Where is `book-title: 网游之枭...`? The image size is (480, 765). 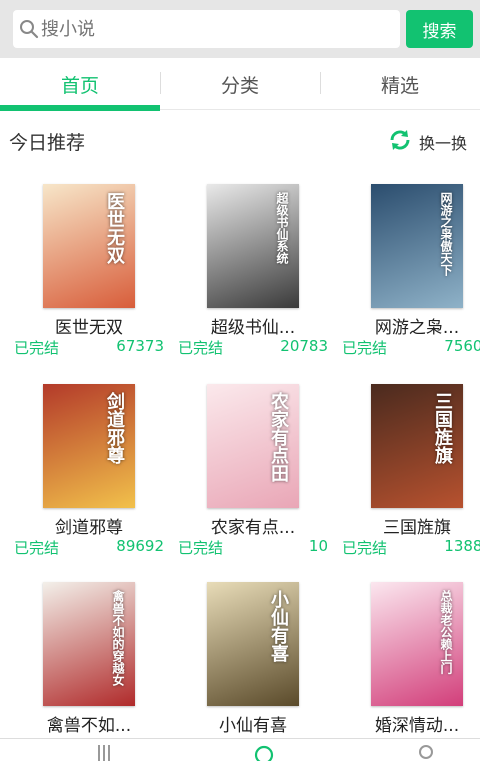
book-title: 网游之枭... is located at coordinates (411, 325).